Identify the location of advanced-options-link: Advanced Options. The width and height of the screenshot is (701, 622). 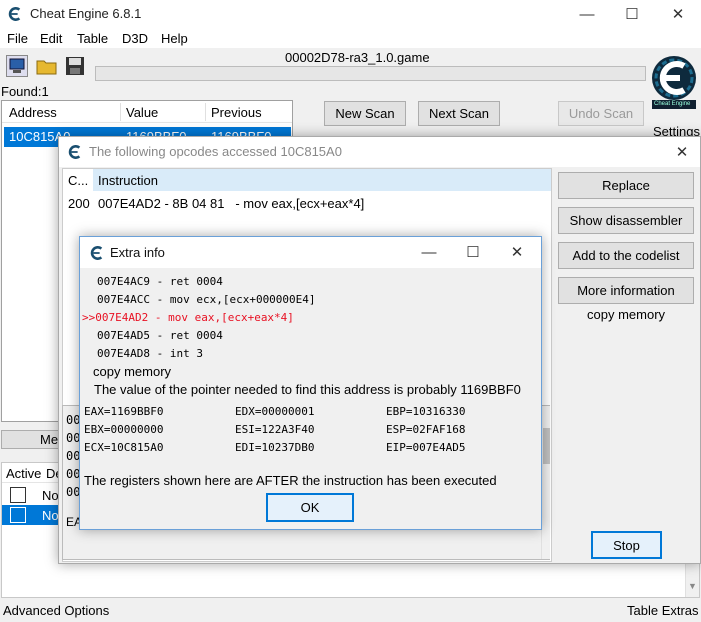
(56, 610).